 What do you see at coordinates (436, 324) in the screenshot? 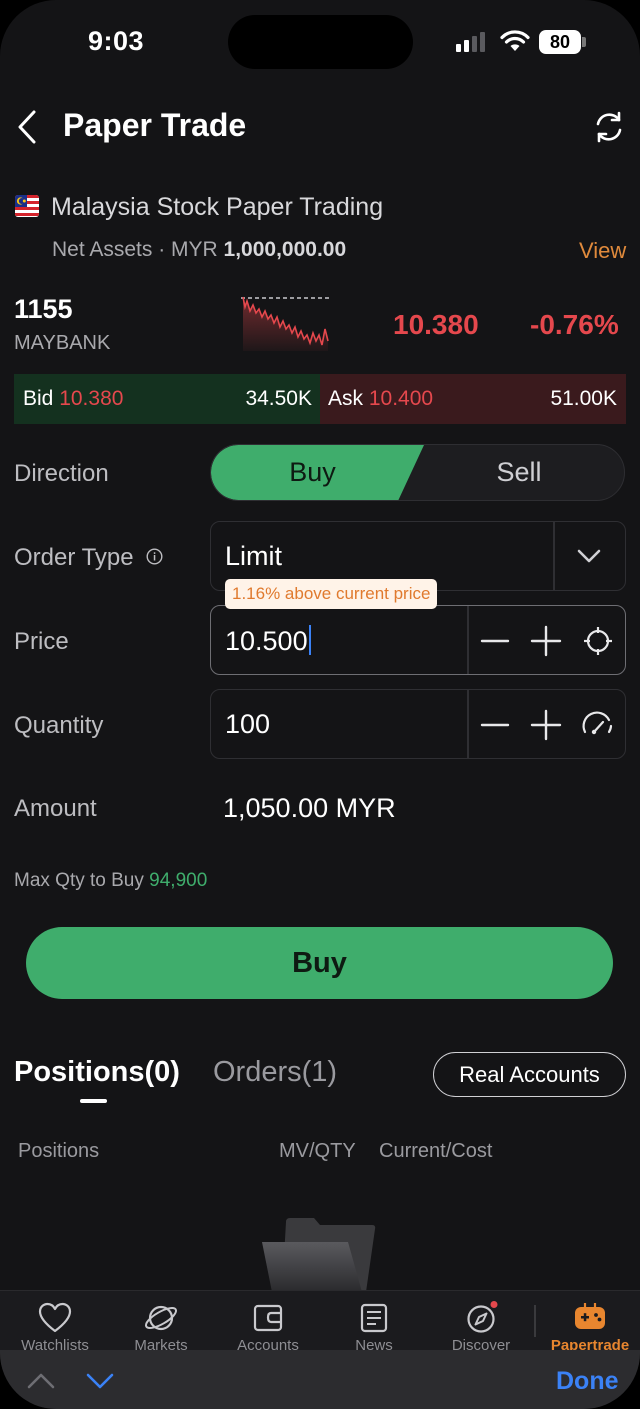
I see `last-price: 10.380` at bounding box center [436, 324].